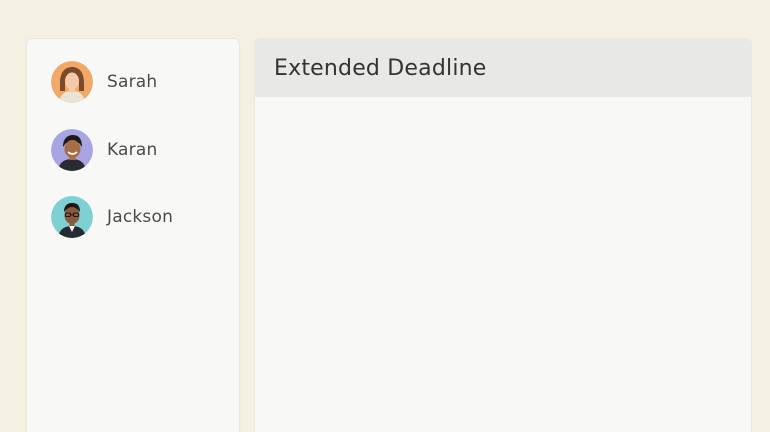 The width and height of the screenshot is (770, 432). I want to click on avatar-jackson-icon, so click(72, 217).